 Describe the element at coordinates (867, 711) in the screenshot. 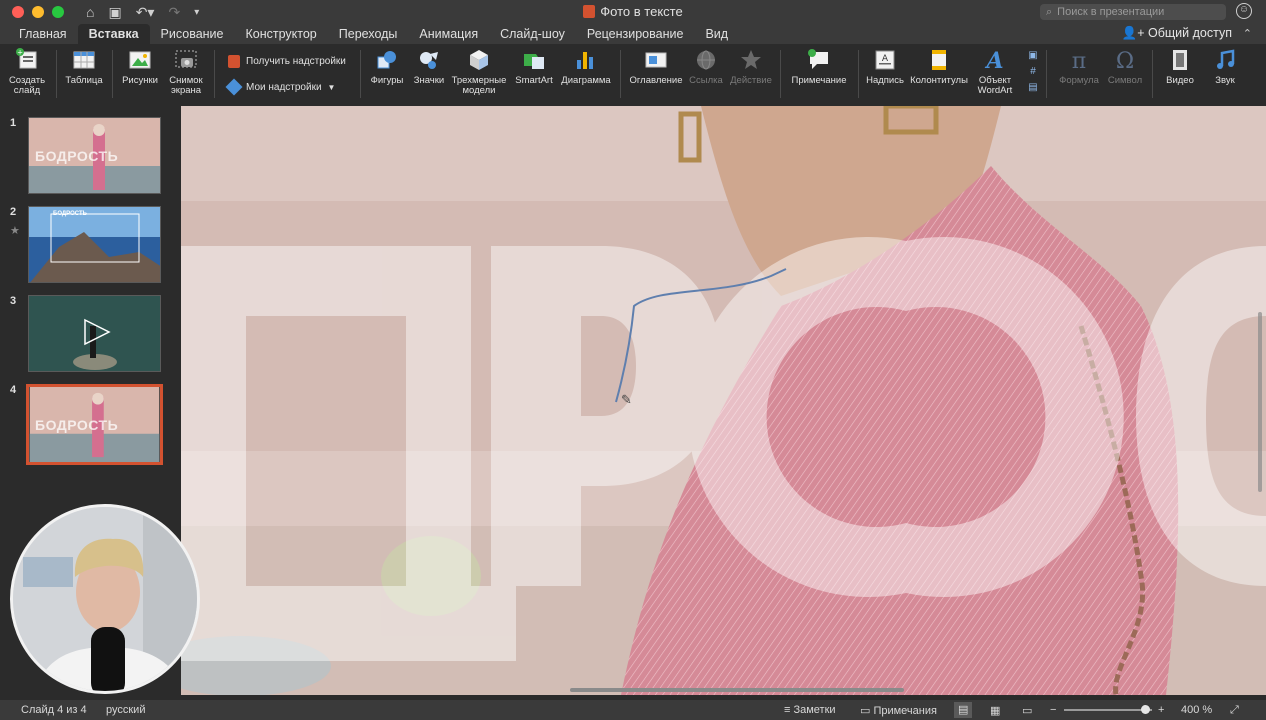

I see `comment-small-icon: ▭` at that location.